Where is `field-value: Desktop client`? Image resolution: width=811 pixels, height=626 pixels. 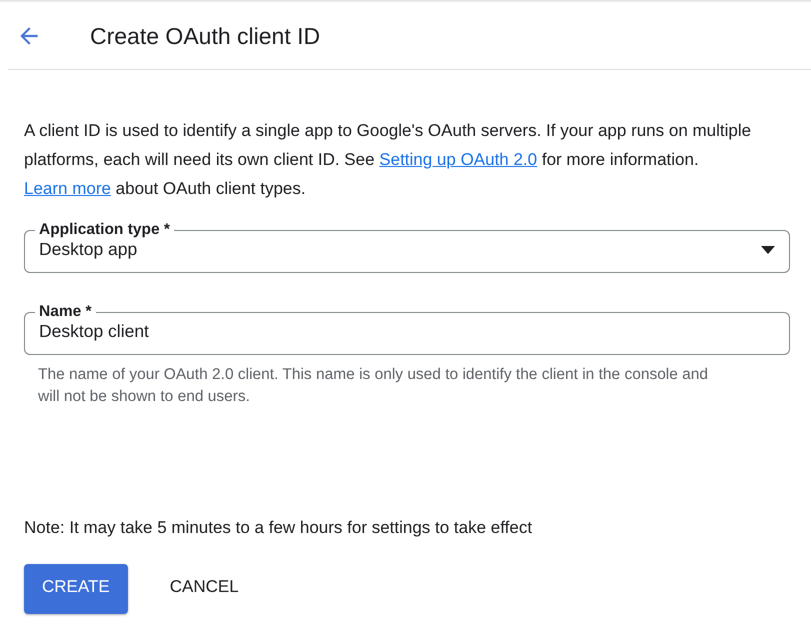
field-value: Desktop client is located at coordinates (94, 331).